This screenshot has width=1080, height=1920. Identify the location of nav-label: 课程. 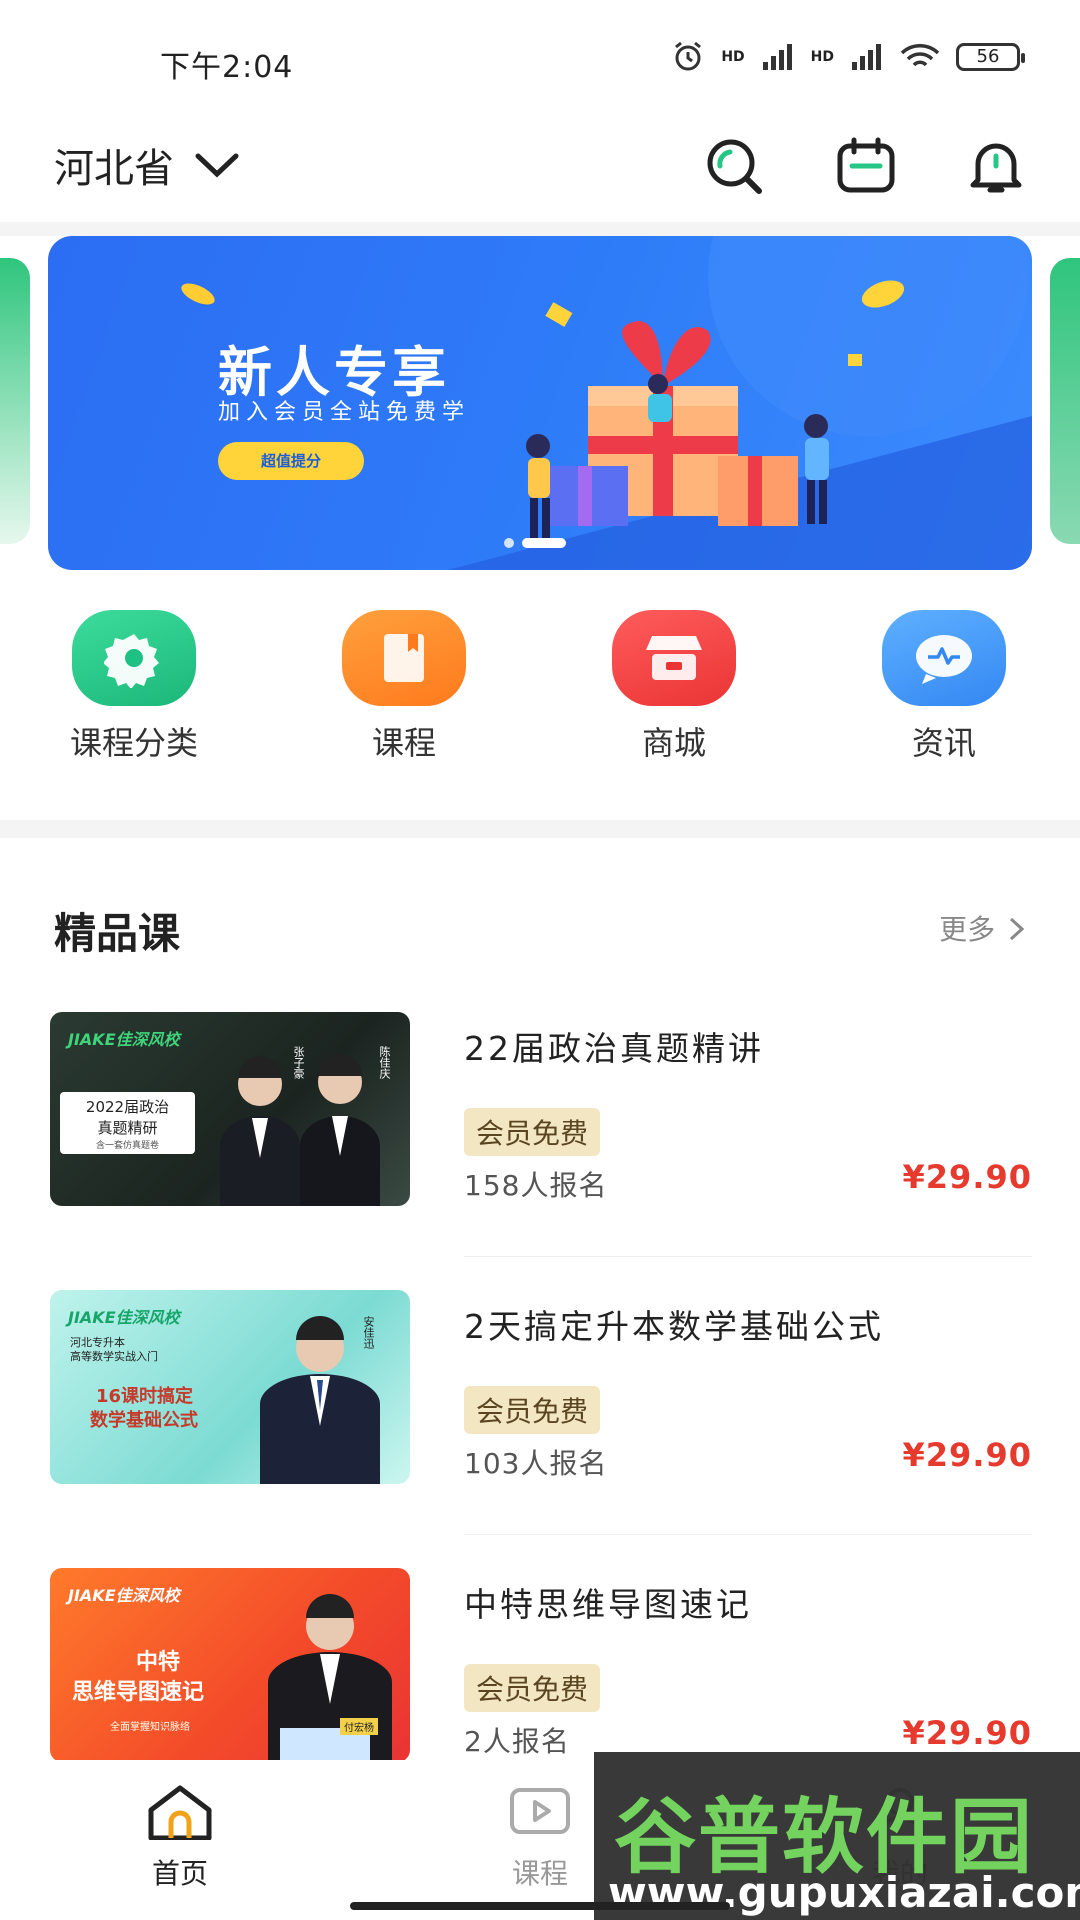
(403, 743).